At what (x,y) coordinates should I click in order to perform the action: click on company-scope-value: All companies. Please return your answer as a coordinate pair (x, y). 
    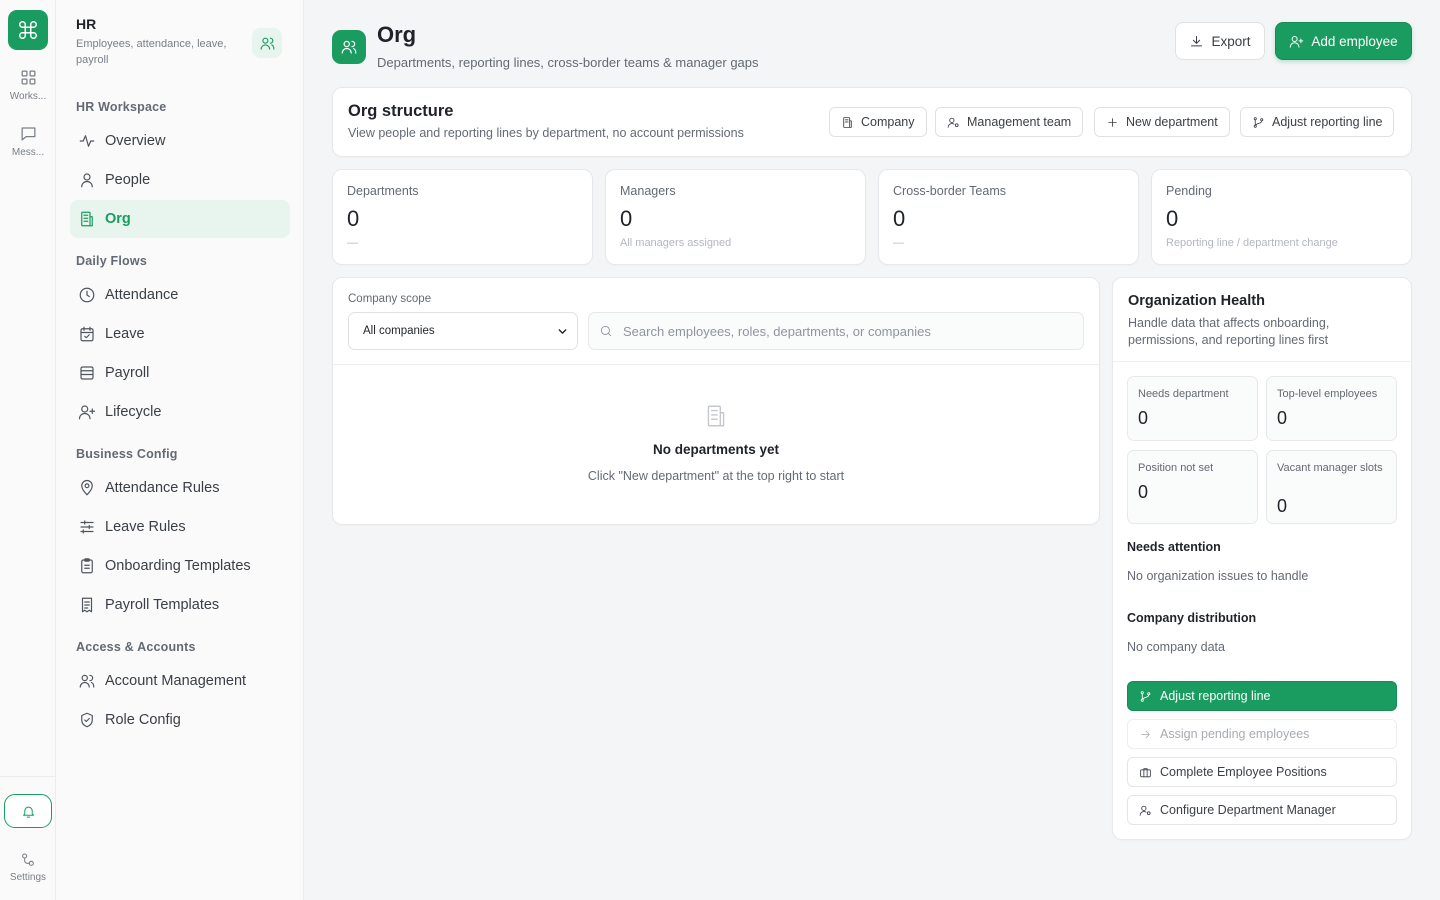
    Looking at the image, I should click on (399, 331).